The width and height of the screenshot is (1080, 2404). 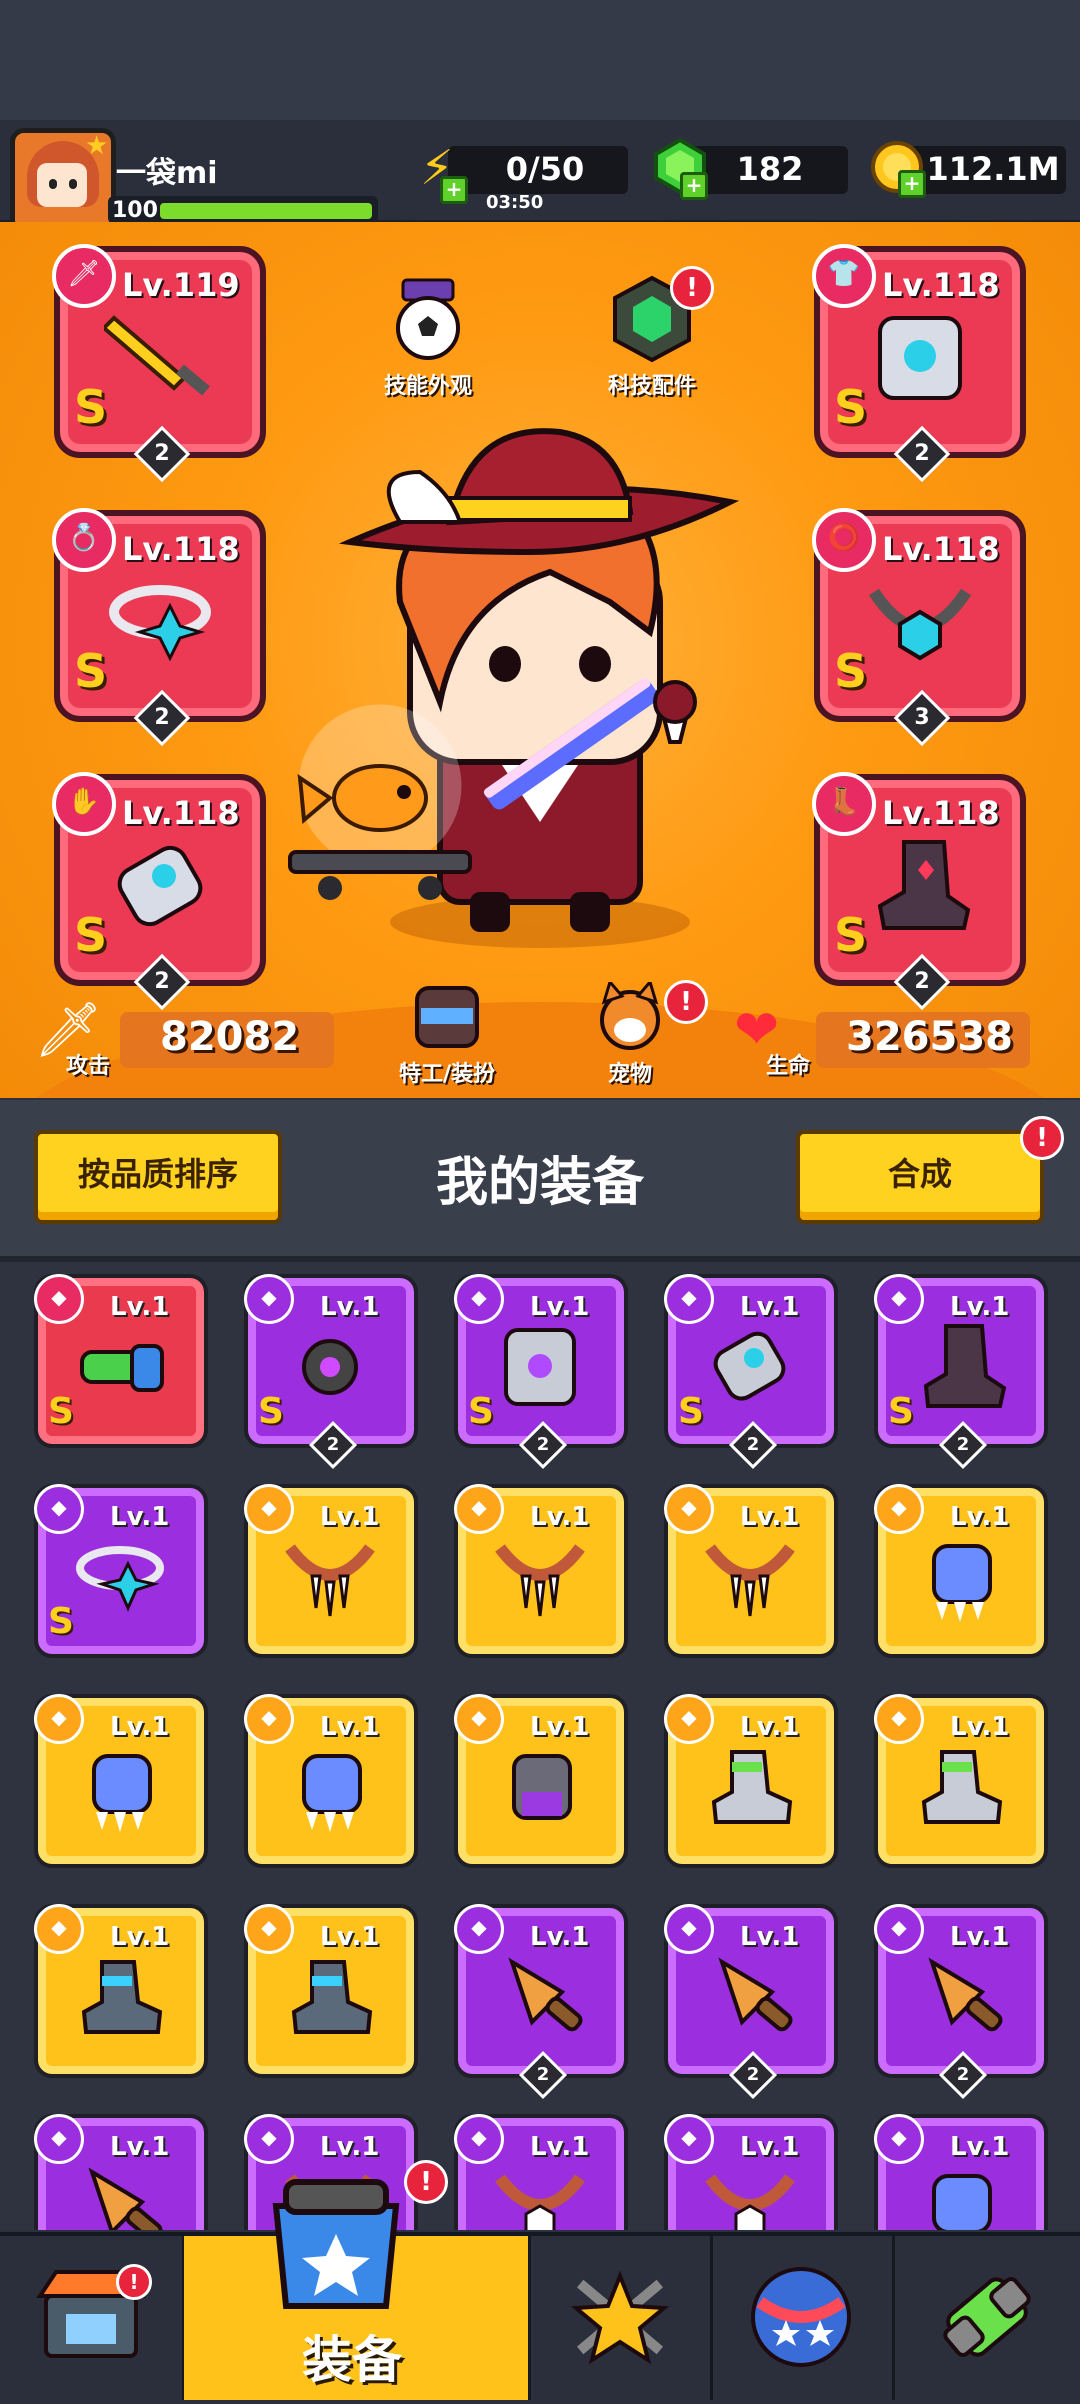 I want to click on exp-fill, so click(x=266, y=211).